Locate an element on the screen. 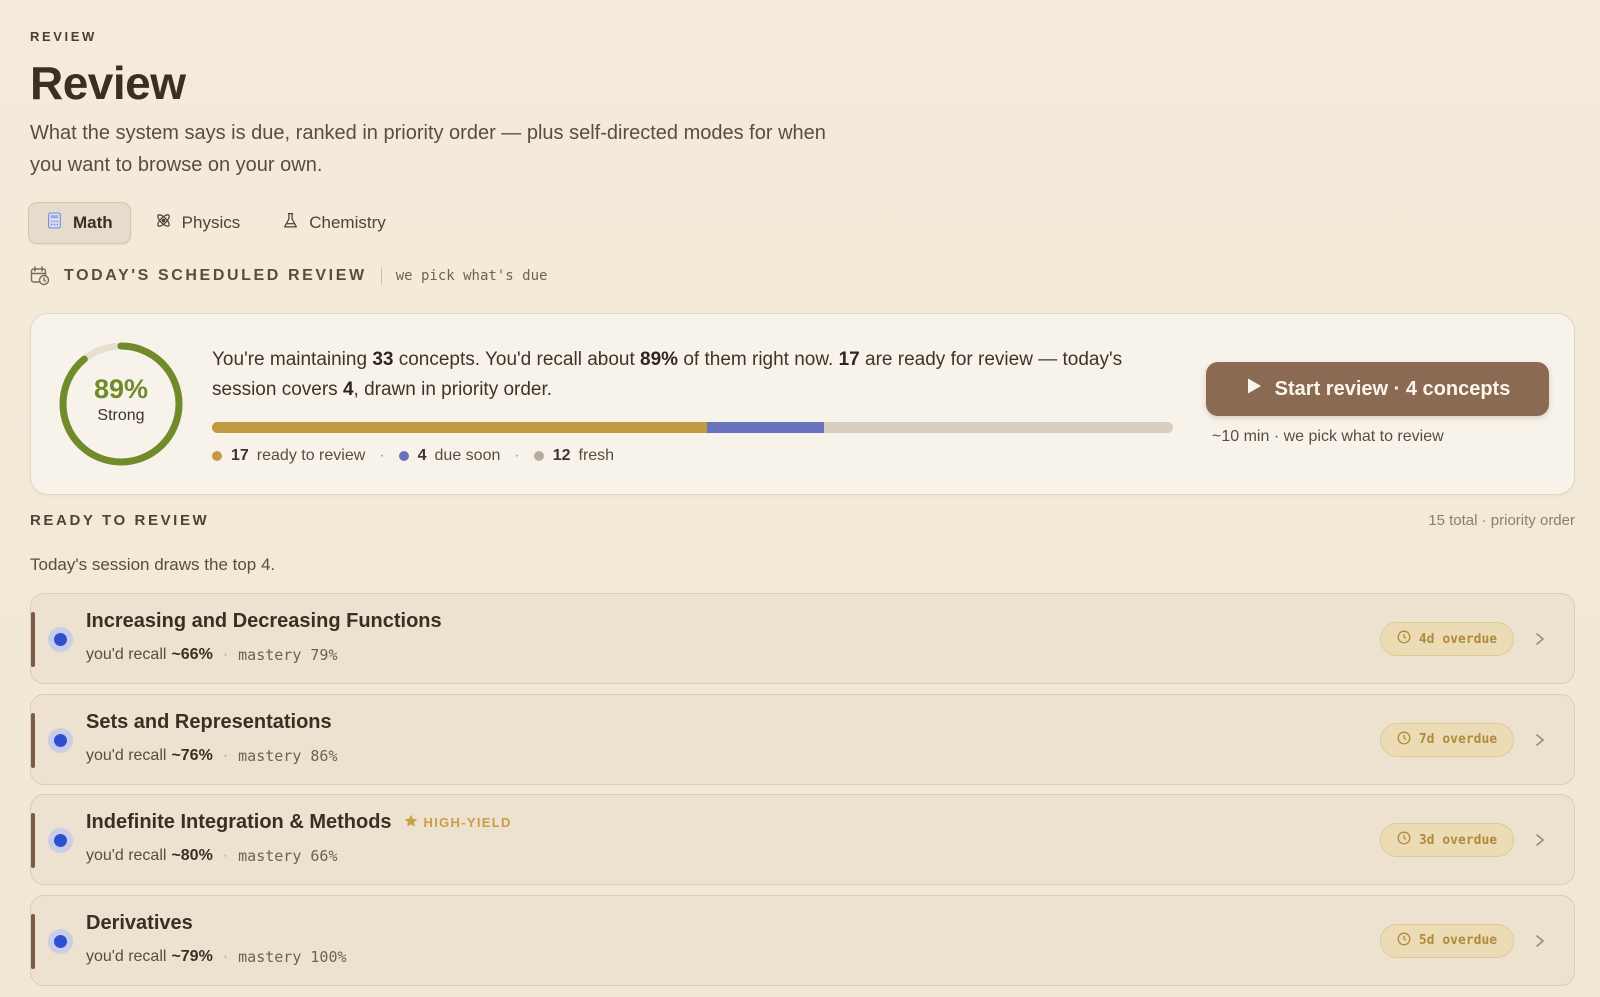 The image size is (1600, 997). tab-label: Chemistry is located at coordinates (347, 222).